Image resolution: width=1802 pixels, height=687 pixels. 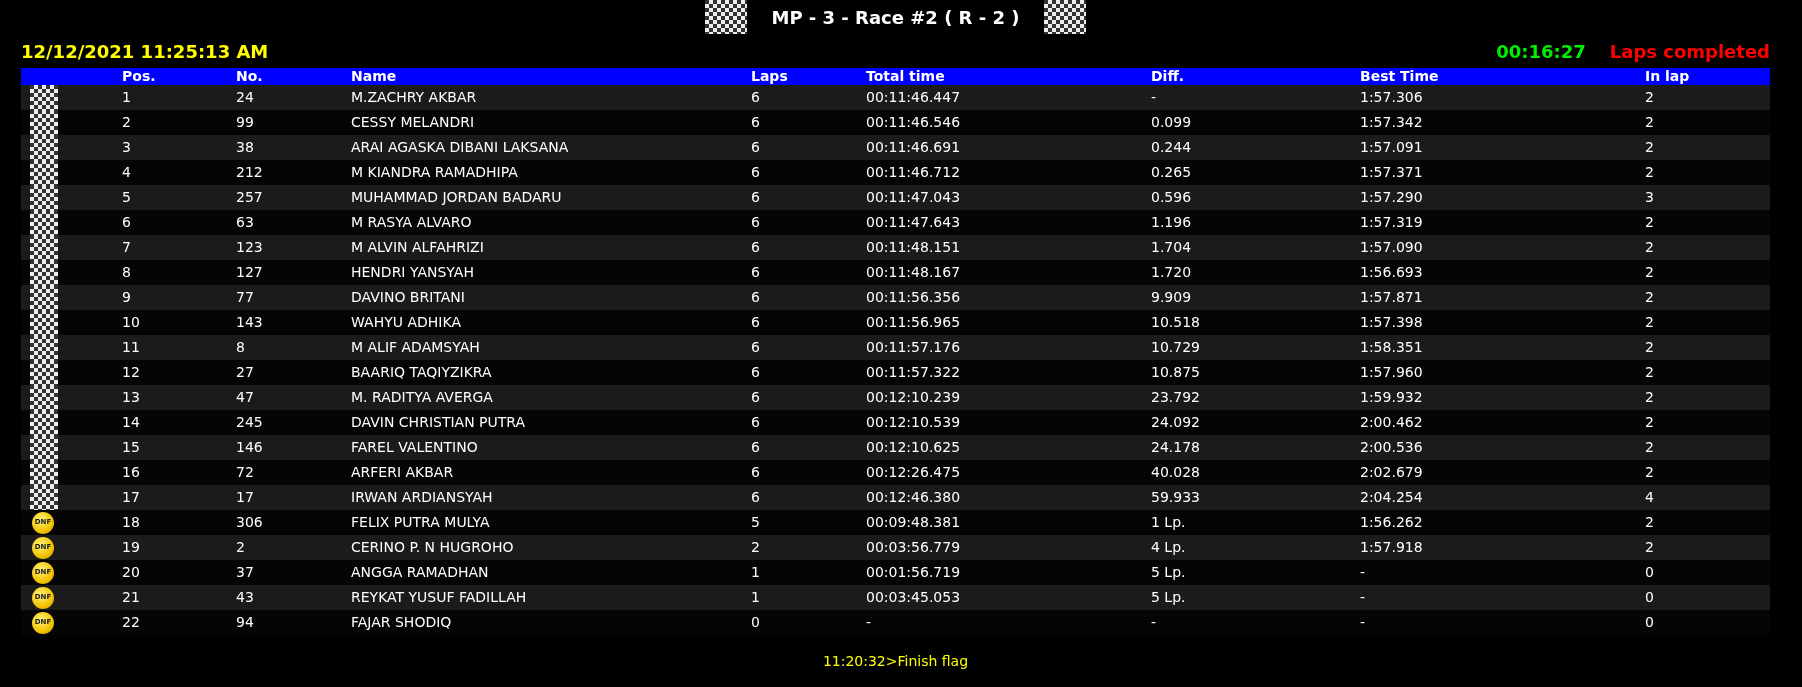 What do you see at coordinates (1252, 522) in the screenshot?
I see `table-cell: 1 Lp.` at bounding box center [1252, 522].